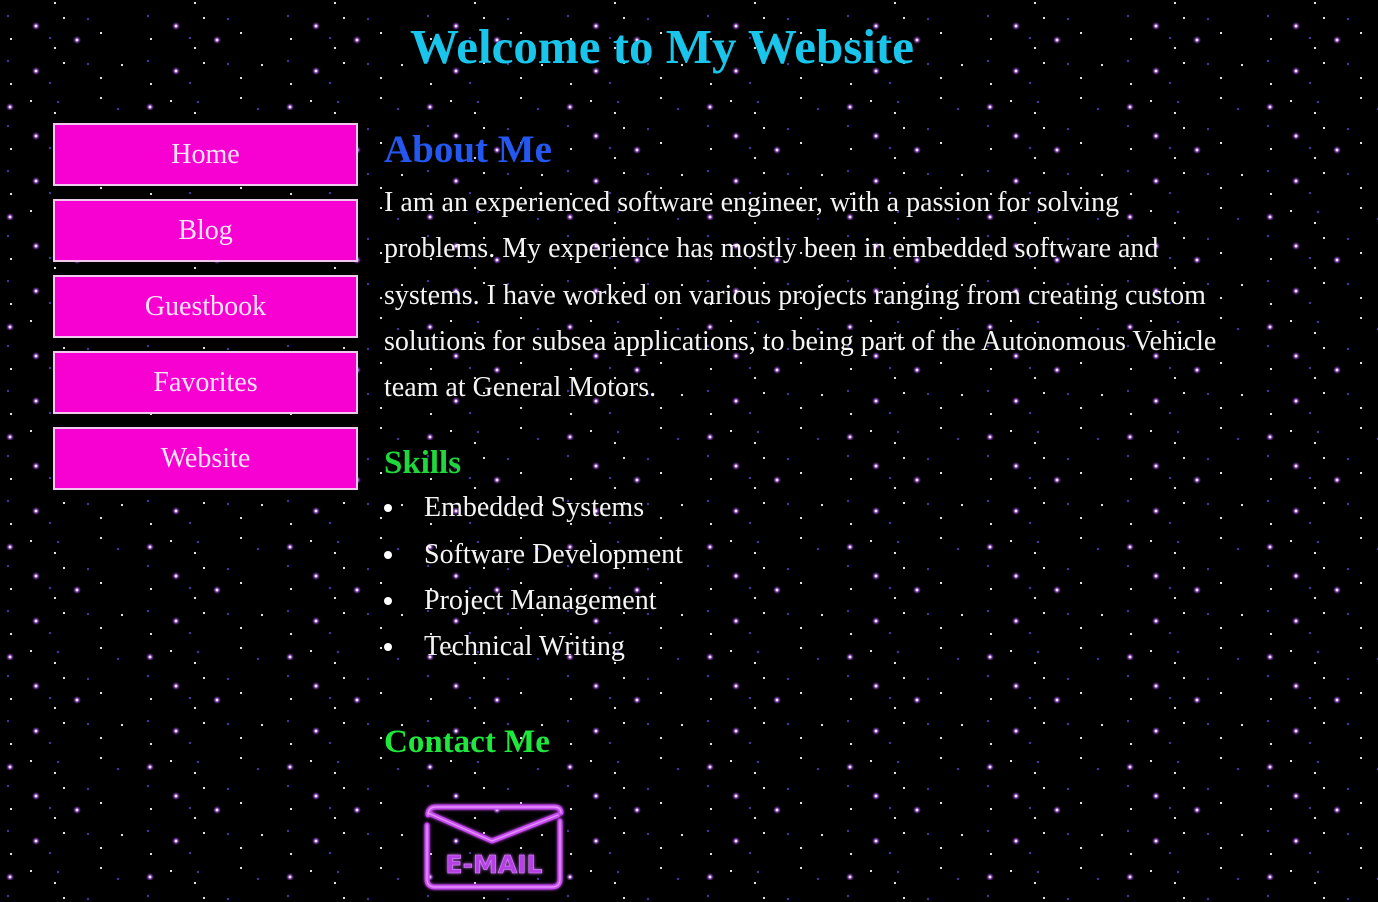 Image resolution: width=1378 pixels, height=902 pixels. I want to click on skill-label: Technical Writing, so click(524, 647).